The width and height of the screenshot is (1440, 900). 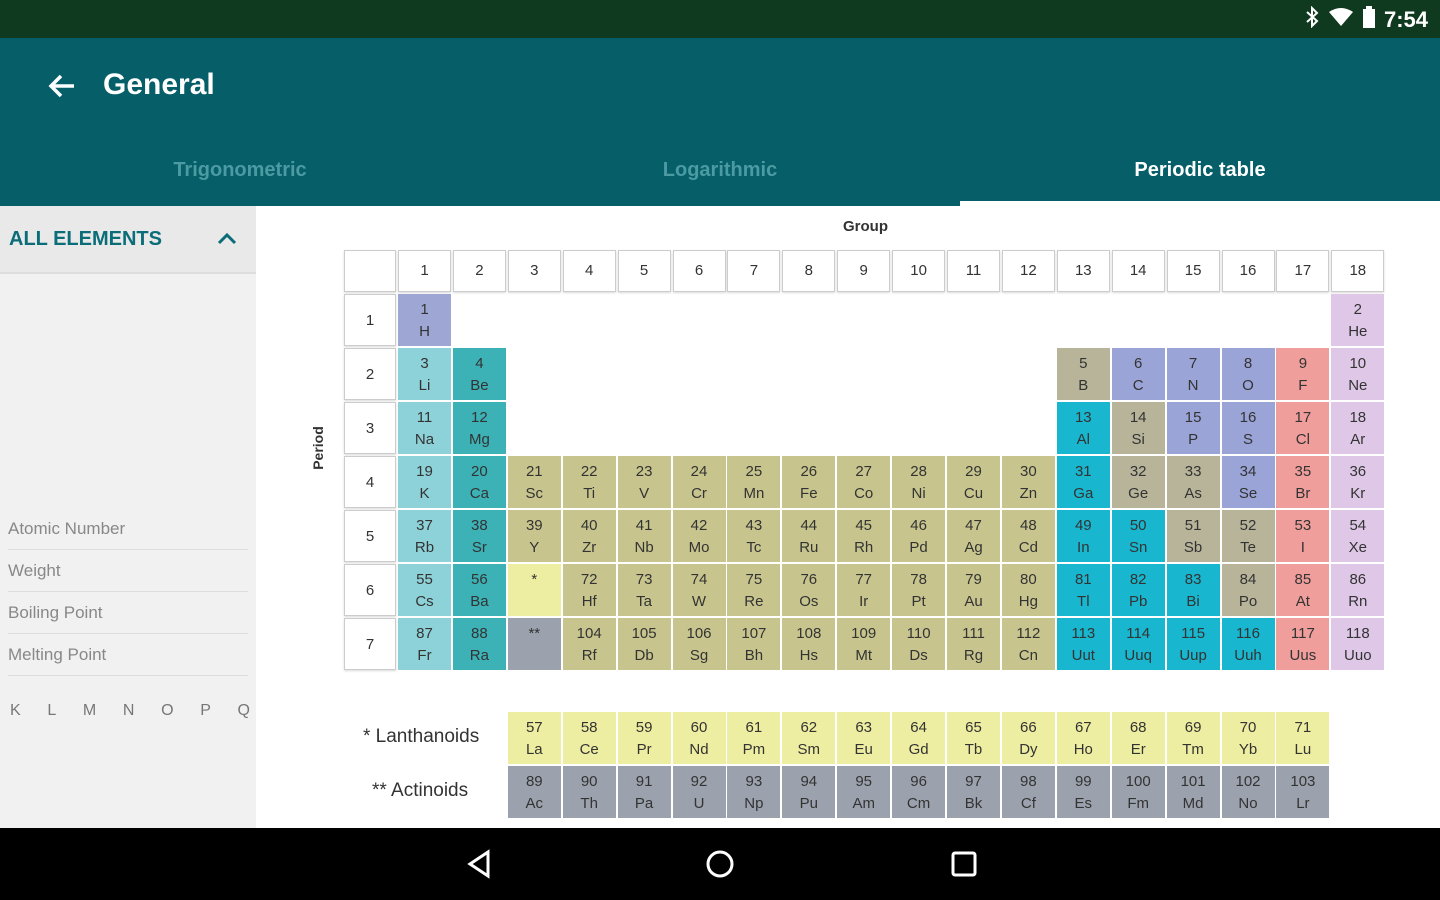 I want to click on element-cell: 10 Ne, so click(x=1358, y=374).